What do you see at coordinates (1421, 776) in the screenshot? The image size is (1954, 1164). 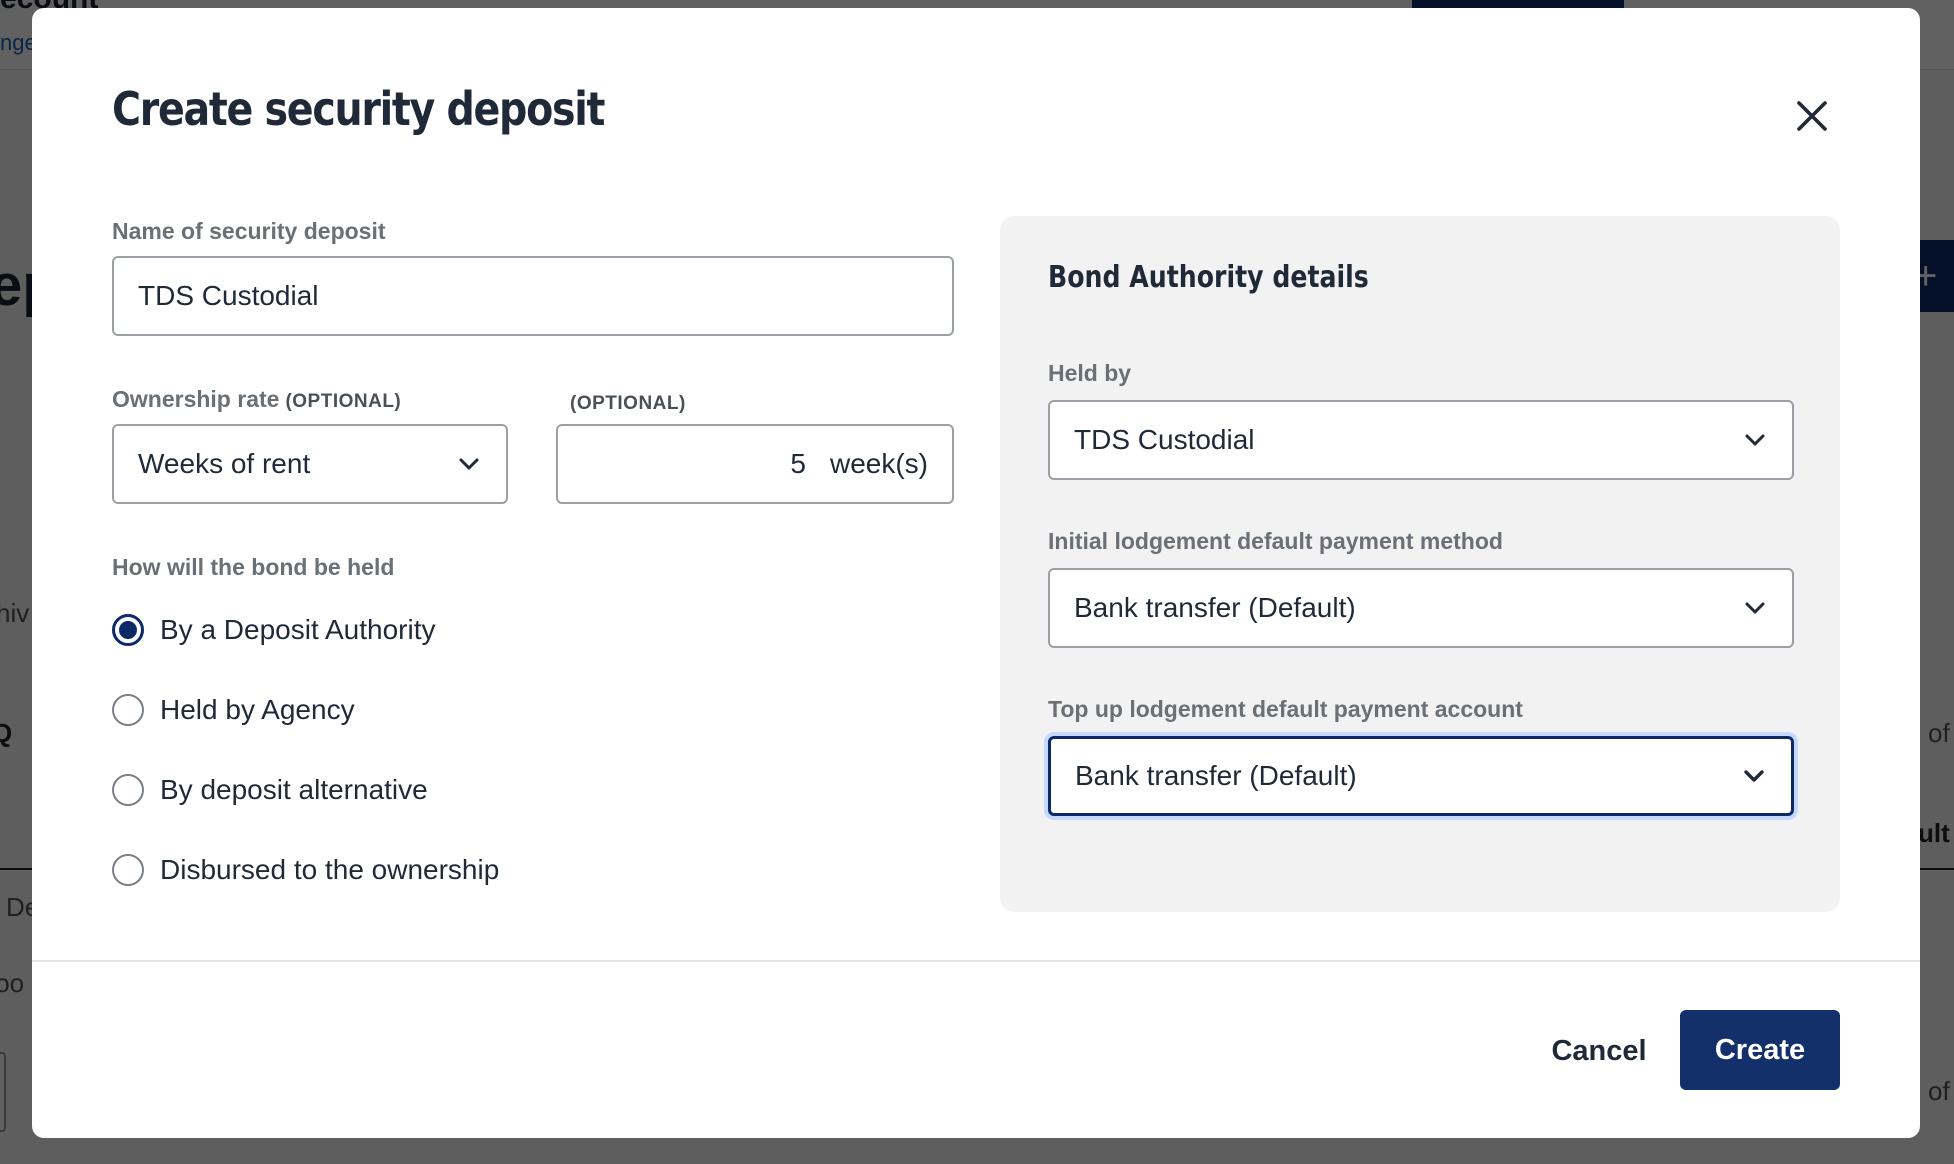 I see `topup-lodgement-select: Bank transfer (Default)` at bounding box center [1421, 776].